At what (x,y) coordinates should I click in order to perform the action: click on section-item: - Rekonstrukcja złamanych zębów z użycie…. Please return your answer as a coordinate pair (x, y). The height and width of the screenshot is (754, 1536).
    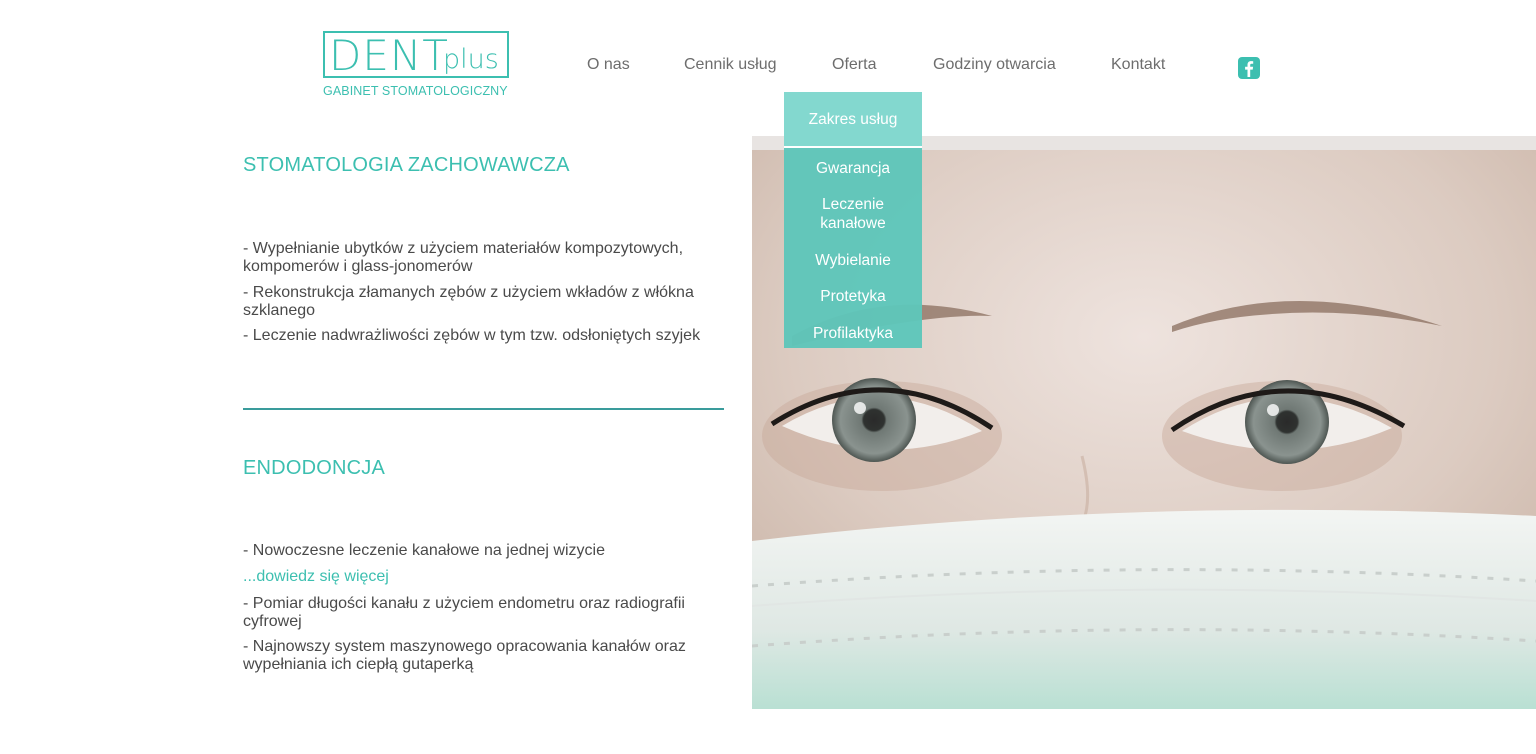
    Looking at the image, I should click on (468, 301).